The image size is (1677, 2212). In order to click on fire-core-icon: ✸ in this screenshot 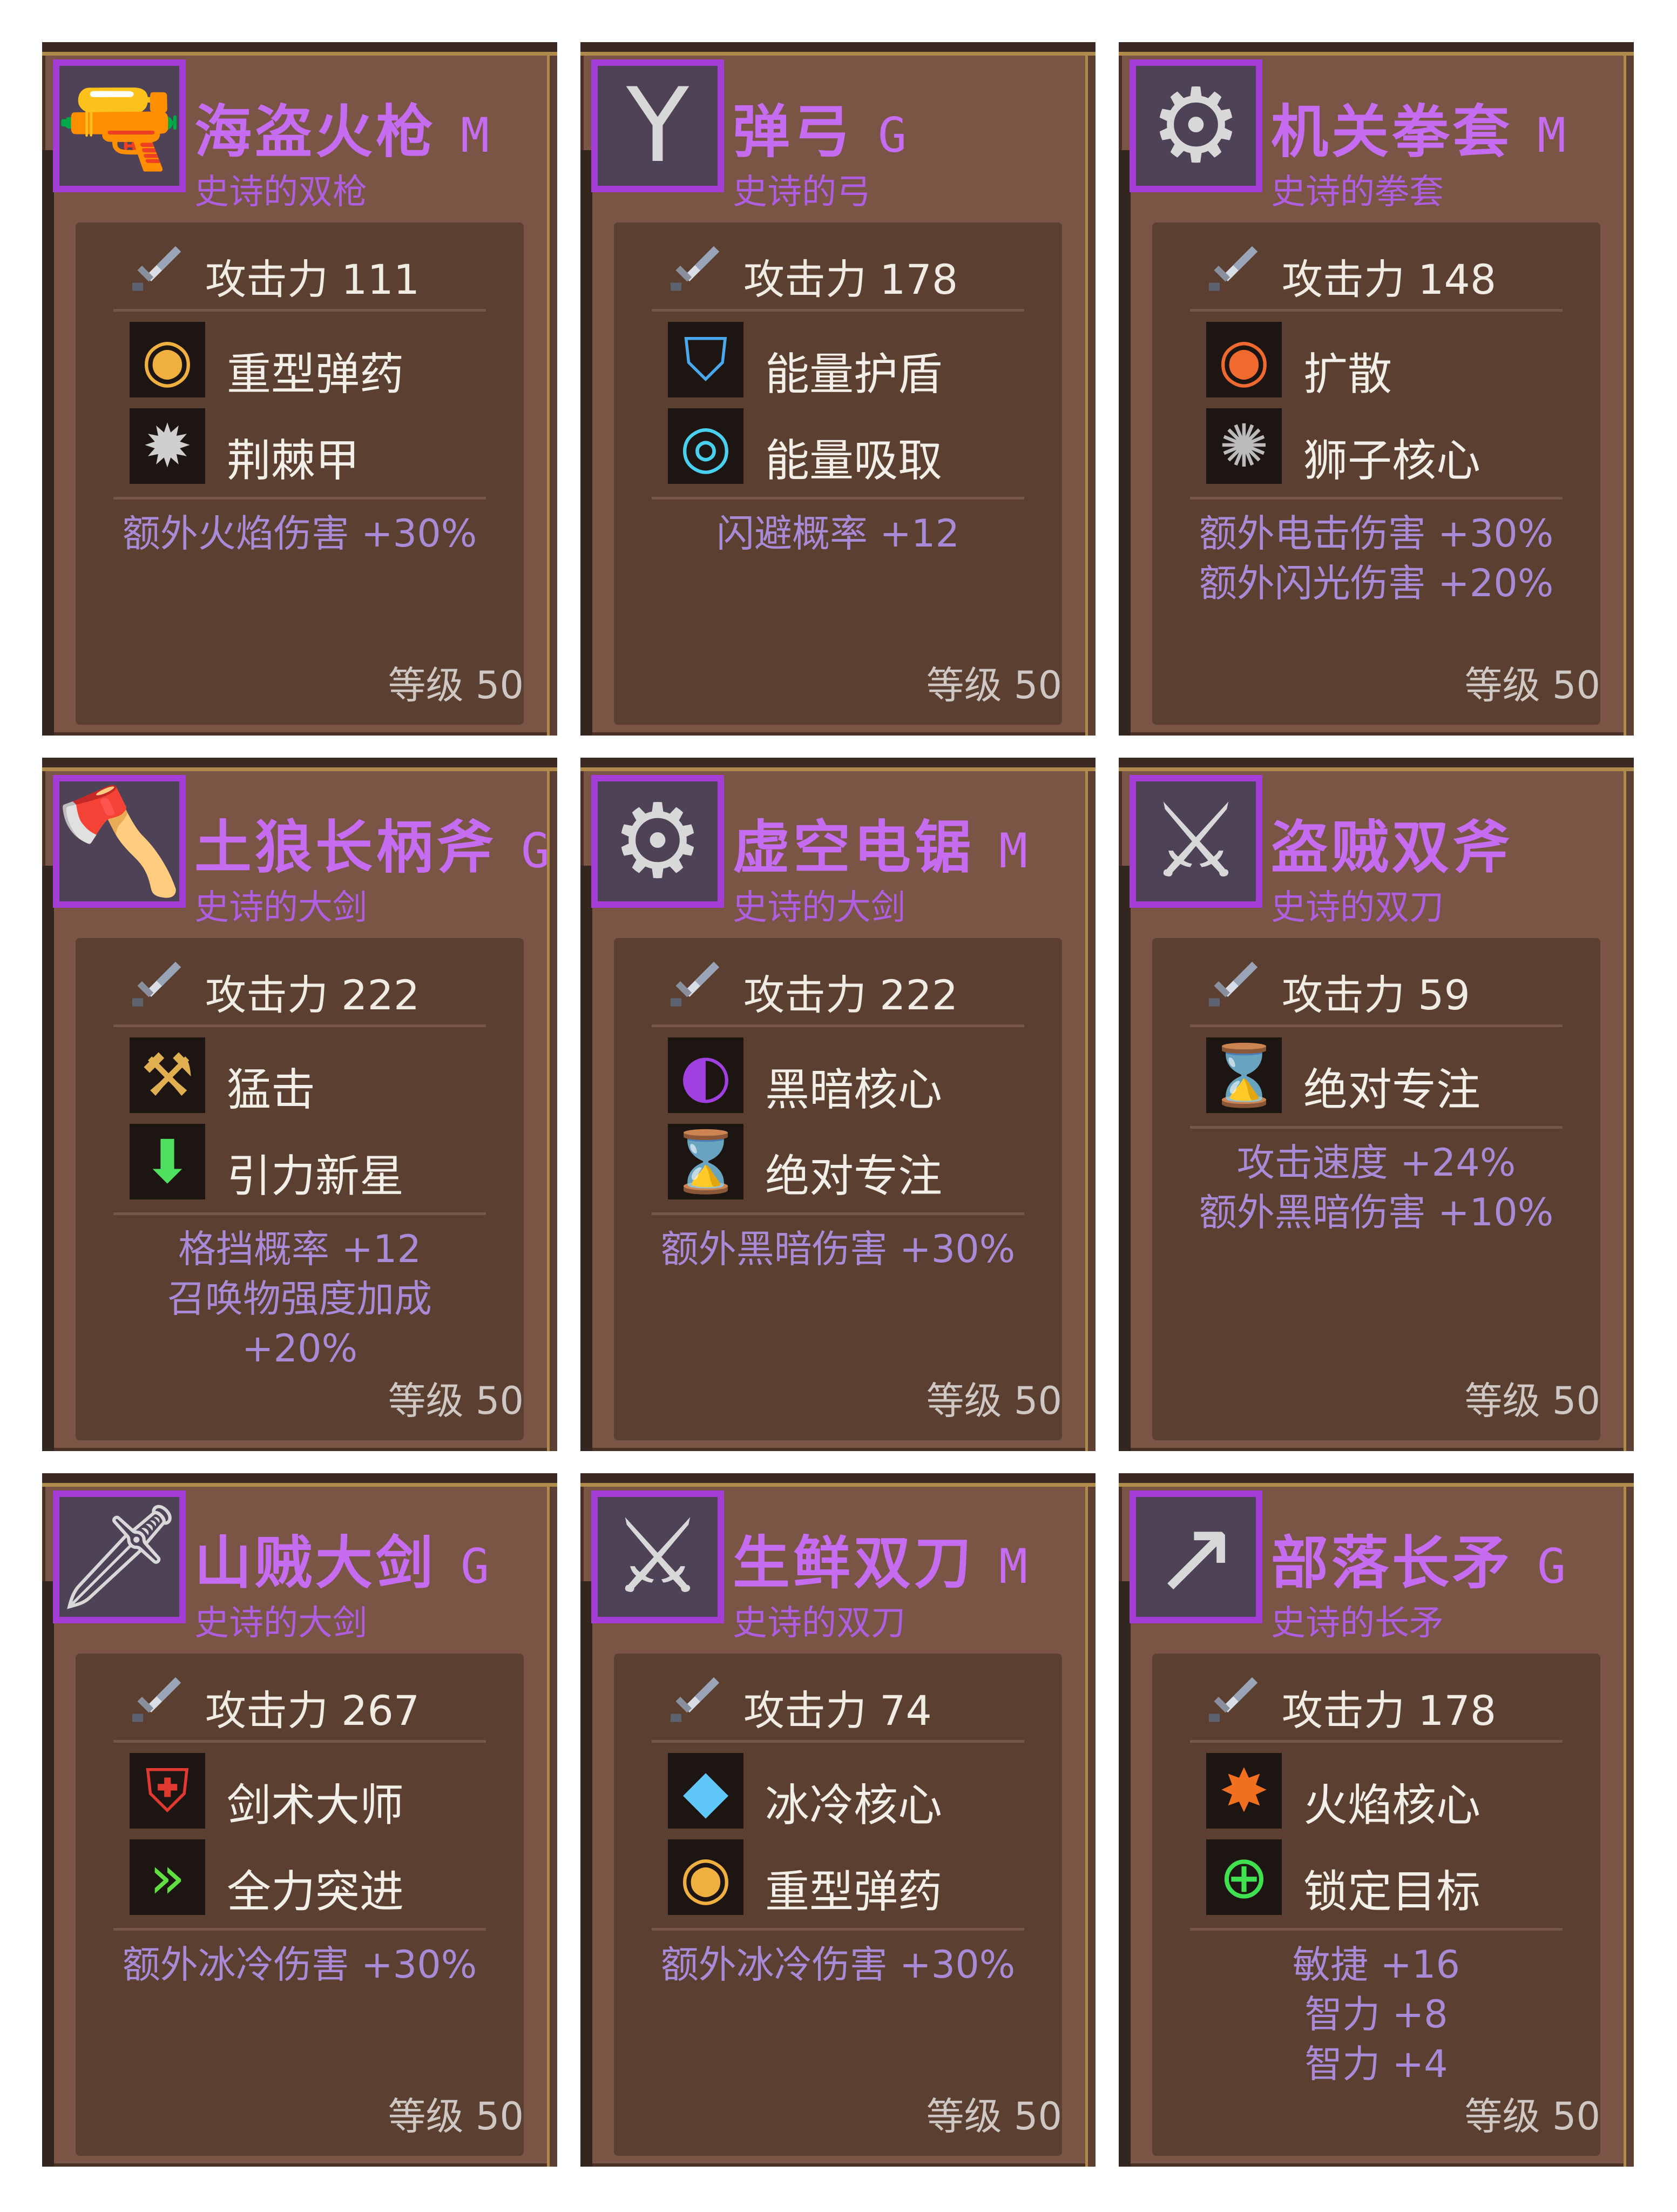, I will do `click(1244, 1791)`.